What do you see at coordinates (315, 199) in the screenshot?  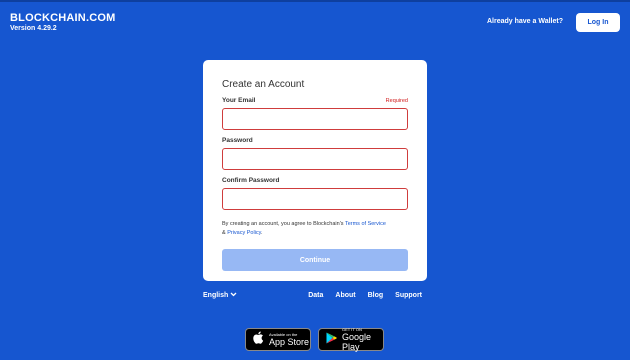 I see `confirm-password-field` at bounding box center [315, 199].